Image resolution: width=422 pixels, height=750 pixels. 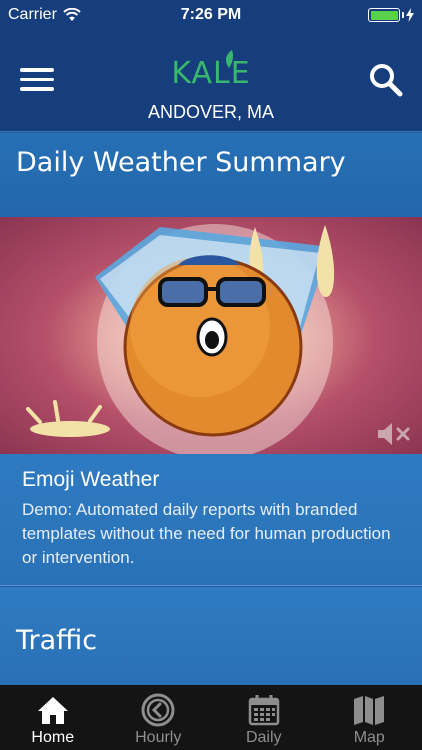 I want to click on app-logo: KALE, so click(x=211, y=73).